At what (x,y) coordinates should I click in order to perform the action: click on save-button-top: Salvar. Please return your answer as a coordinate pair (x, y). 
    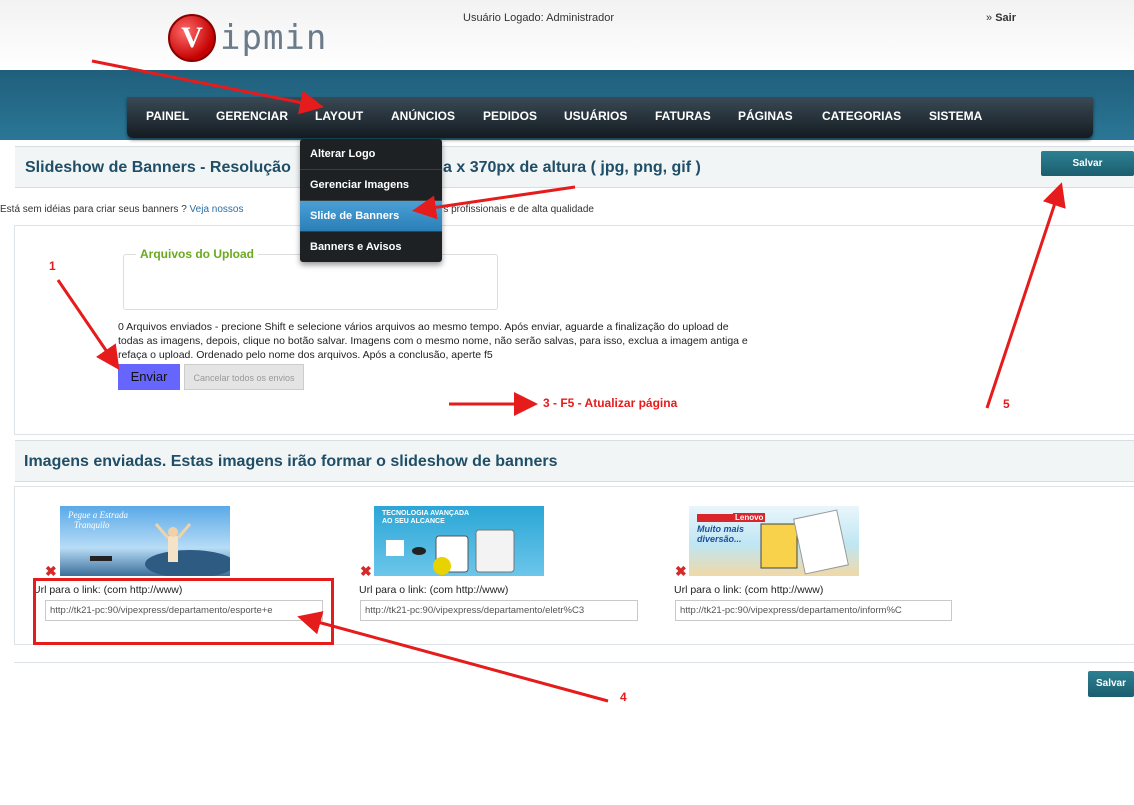
    Looking at the image, I should click on (1087, 163).